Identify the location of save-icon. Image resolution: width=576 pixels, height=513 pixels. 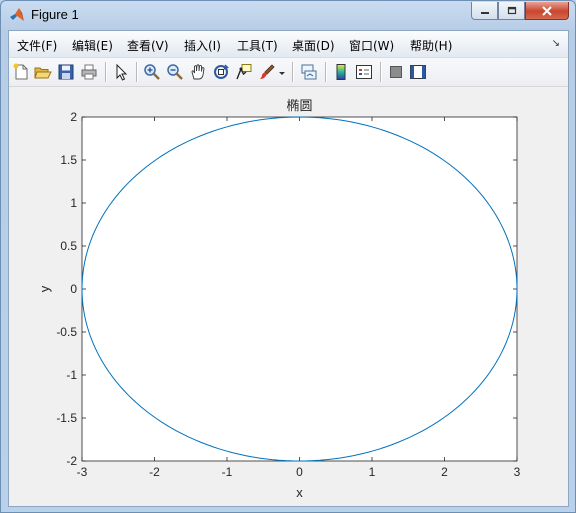
(66, 72).